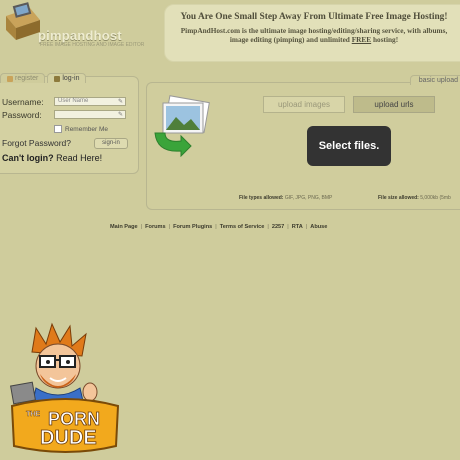 Image resolution: width=460 pixels, height=460 pixels. Describe the element at coordinates (92, 45) in the screenshot. I see `brand-tagline: FREE IMAGE HOSTING AND IMAGE EDITOR` at that location.